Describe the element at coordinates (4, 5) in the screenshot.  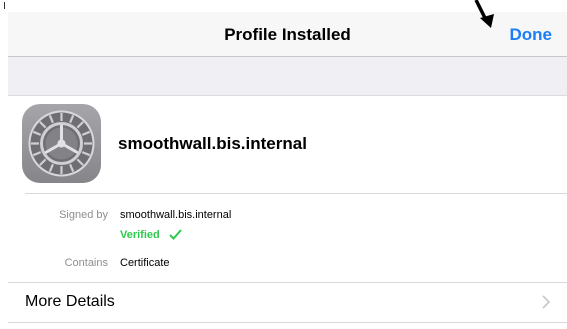
I see `corner-mark` at that location.